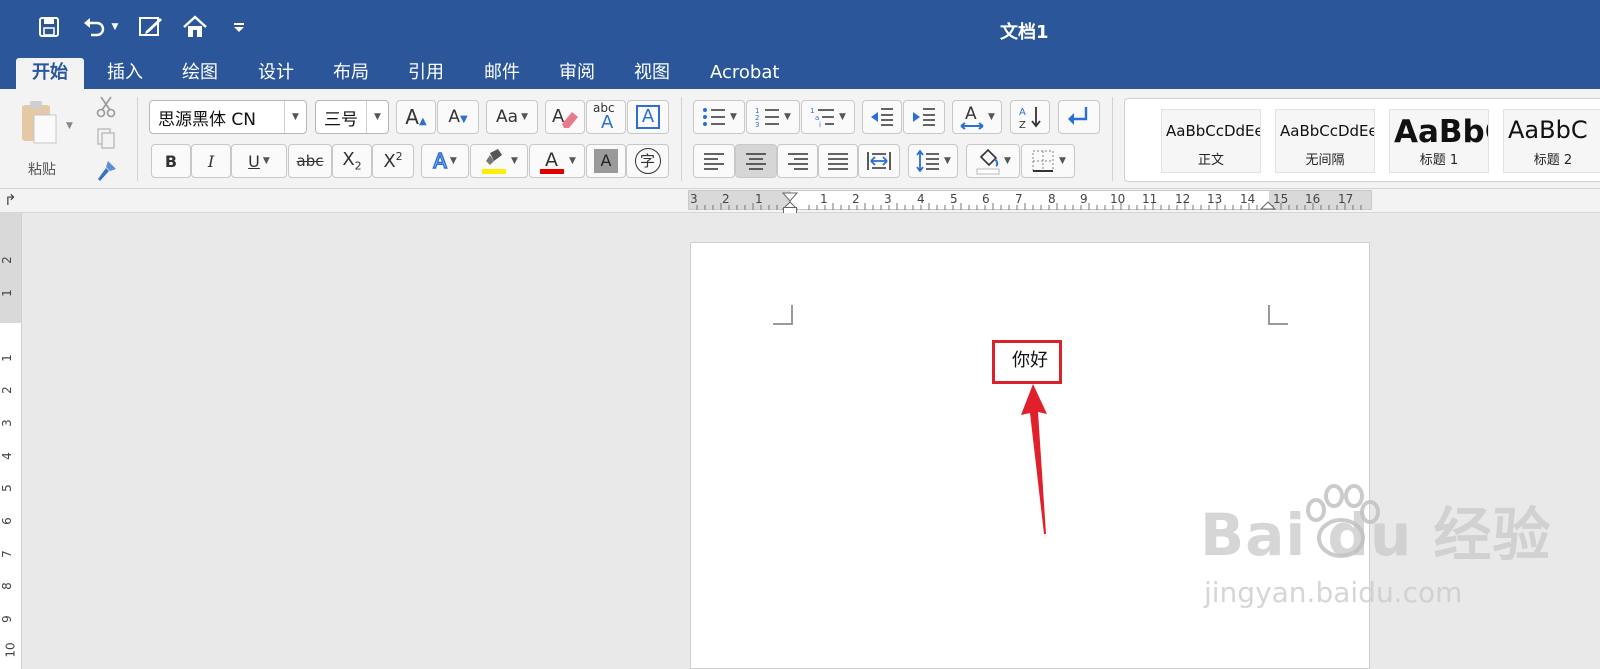 The width and height of the screenshot is (1600, 669). What do you see at coordinates (577, 73) in the screenshot?
I see `tab-review: 审阅` at bounding box center [577, 73].